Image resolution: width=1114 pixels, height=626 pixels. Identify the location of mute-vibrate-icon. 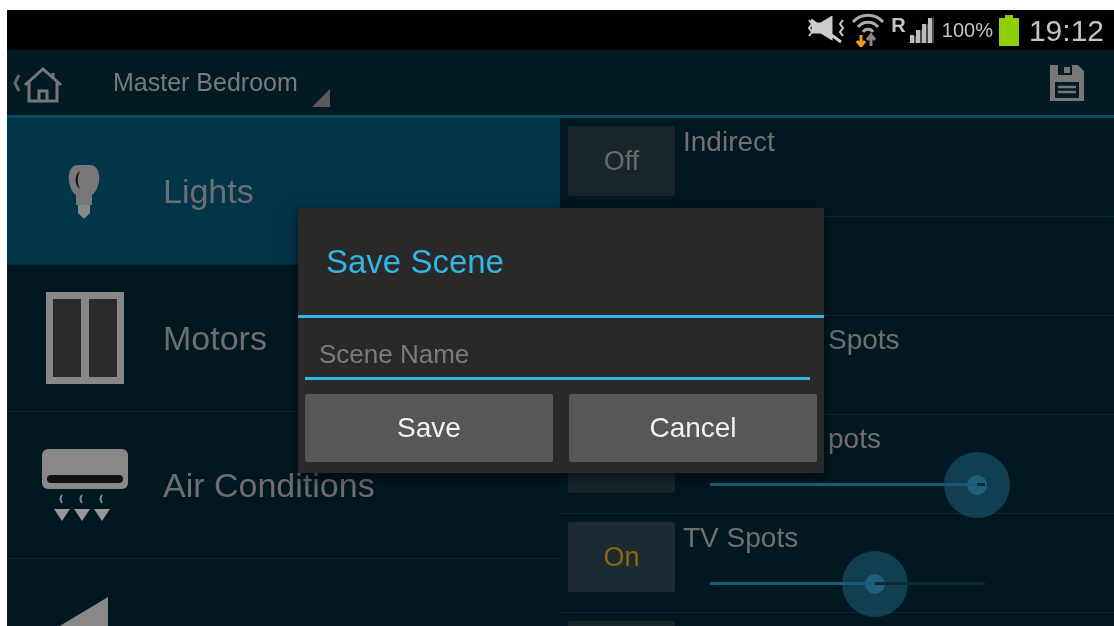
(826, 30).